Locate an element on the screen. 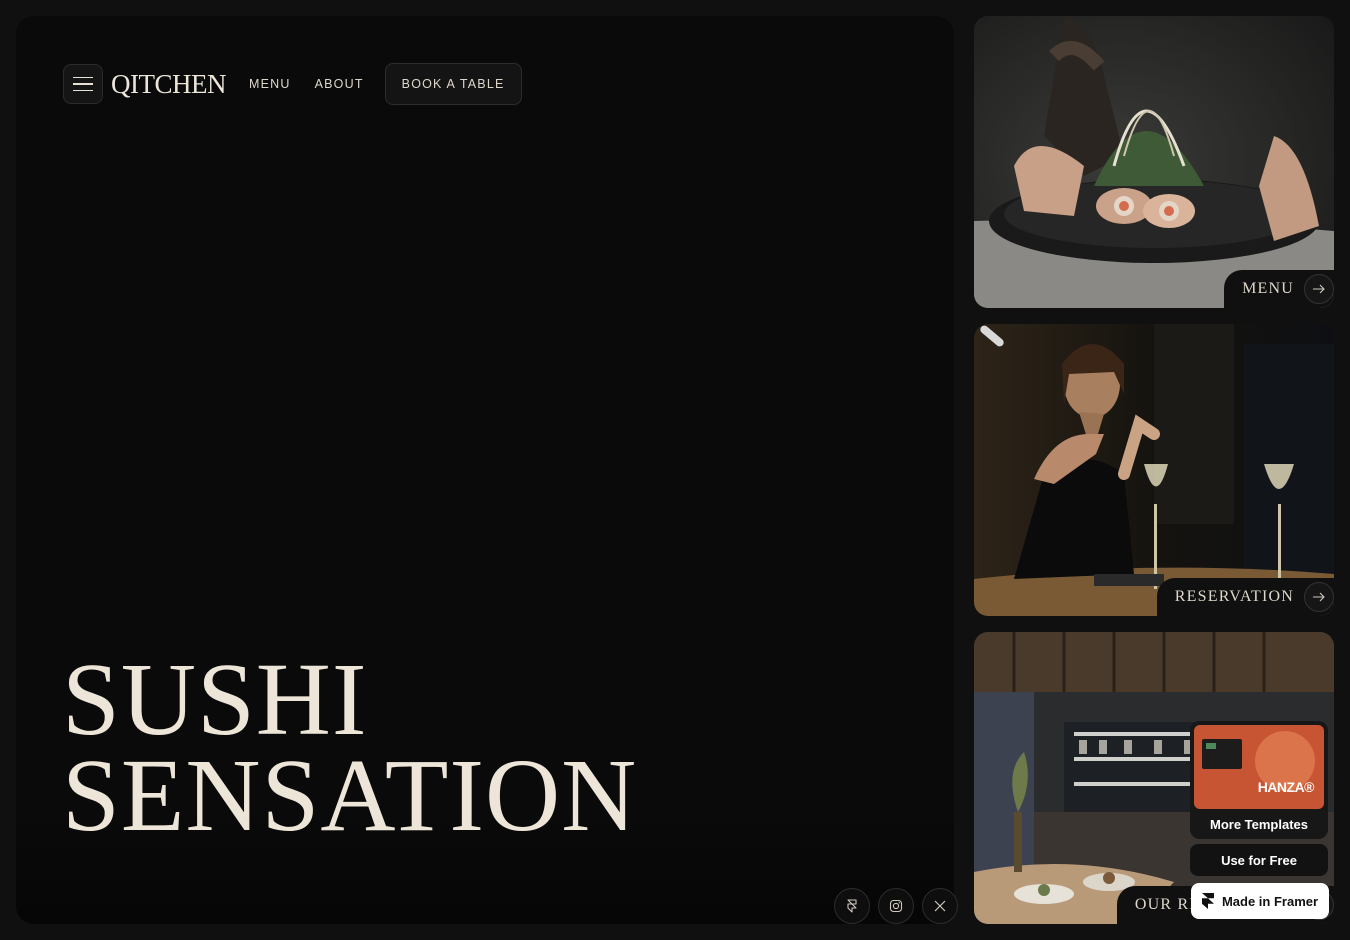  headline-line-1: SUSHI is located at coordinates (215, 699).